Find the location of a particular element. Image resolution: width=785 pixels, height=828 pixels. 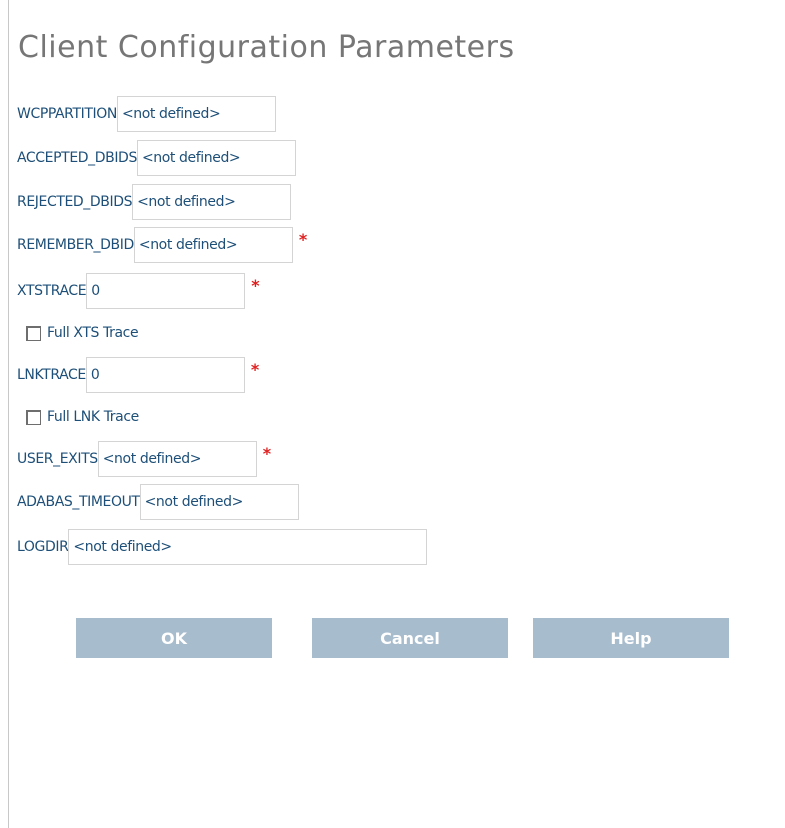

wcppartition-input: <not defined> is located at coordinates (196, 114).